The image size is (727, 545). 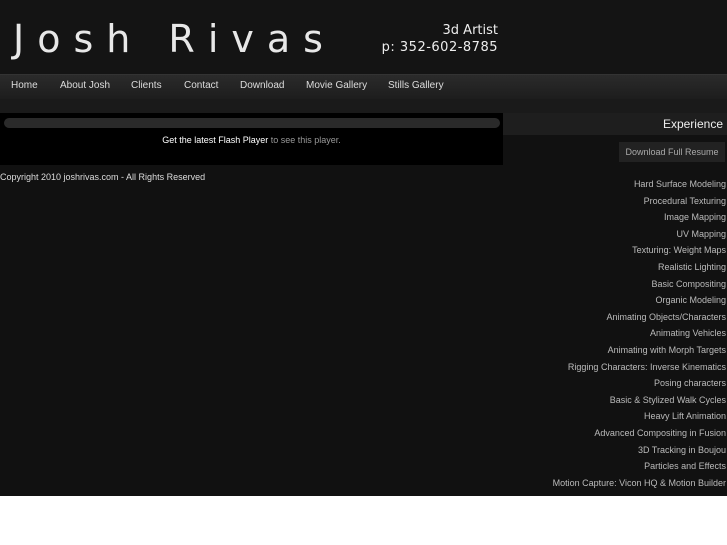 What do you see at coordinates (201, 87) in the screenshot?
I see `nav-contact: Contact` at bounding box center [201, 87].